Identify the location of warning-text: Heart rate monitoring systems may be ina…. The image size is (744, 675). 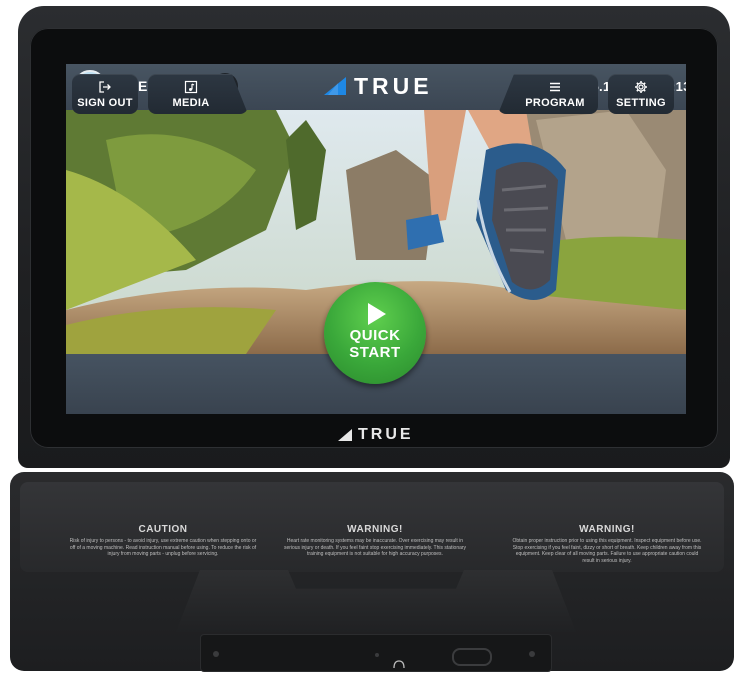
(375, 547).